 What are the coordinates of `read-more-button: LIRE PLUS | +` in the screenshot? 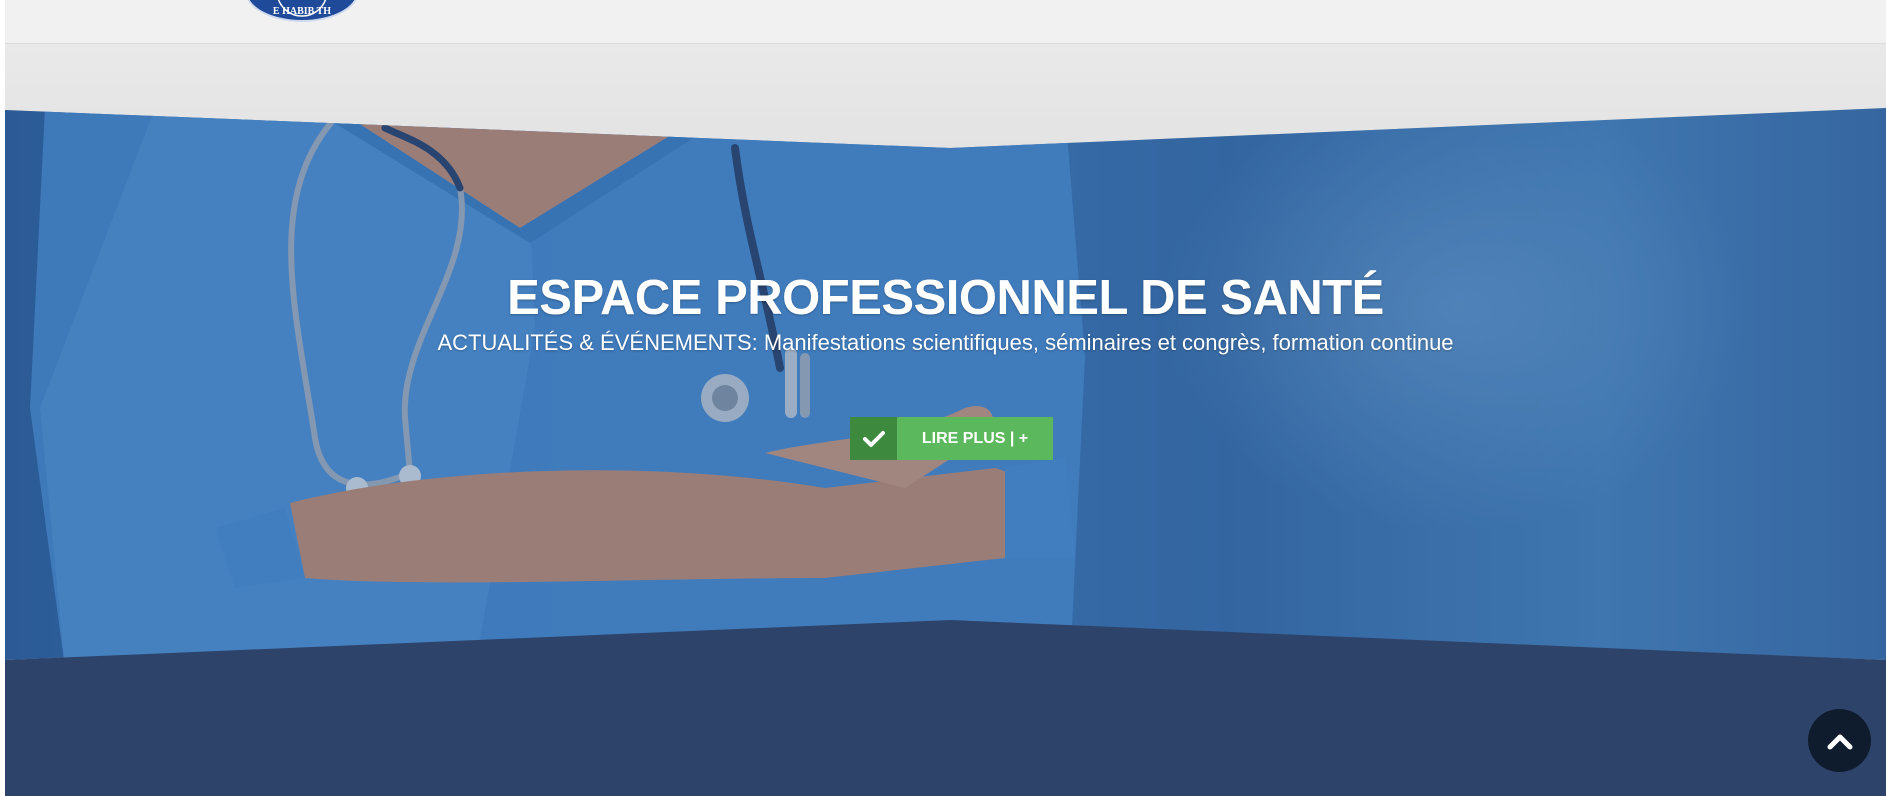 It's located at (951, 438).